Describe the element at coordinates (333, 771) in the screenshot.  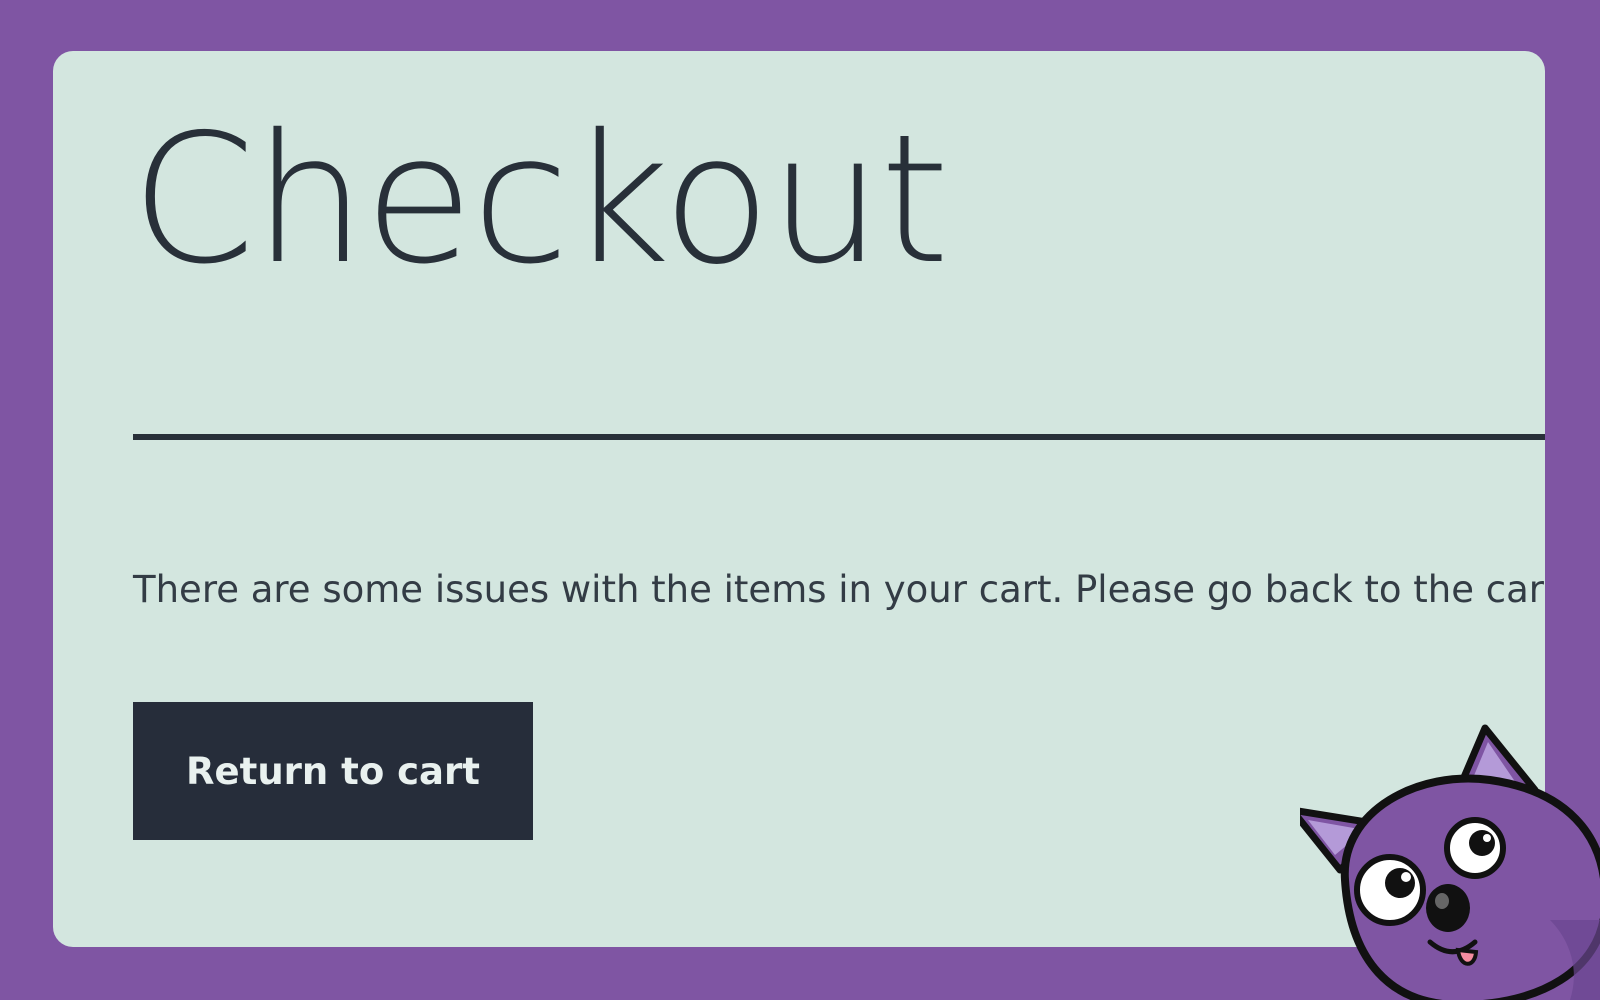
I see `return-to-cart-button: Return to cart` at that location.